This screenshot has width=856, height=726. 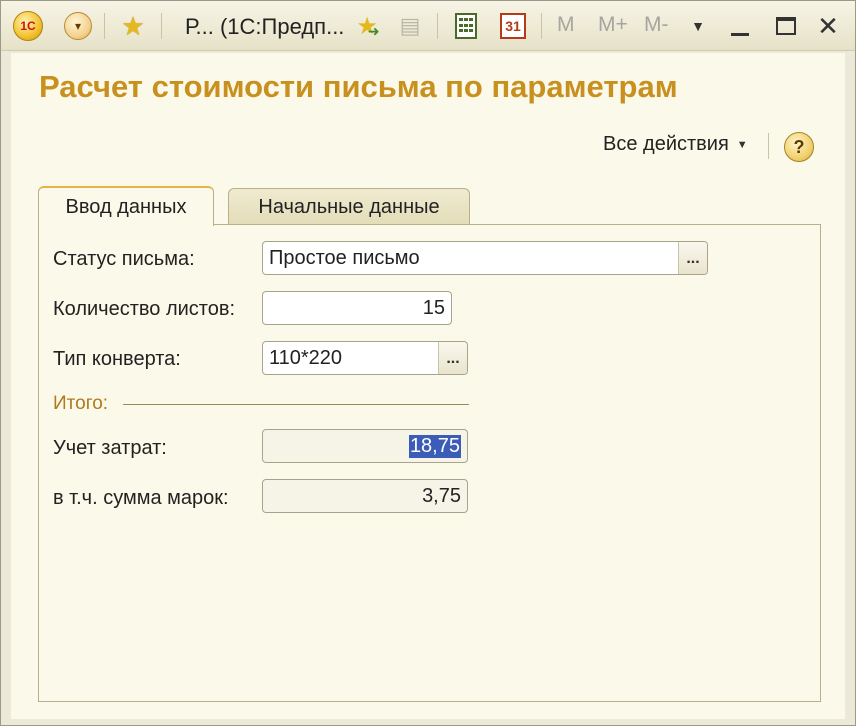 I want to click on stamps-field: 3,75, so click(x=365, y=496).